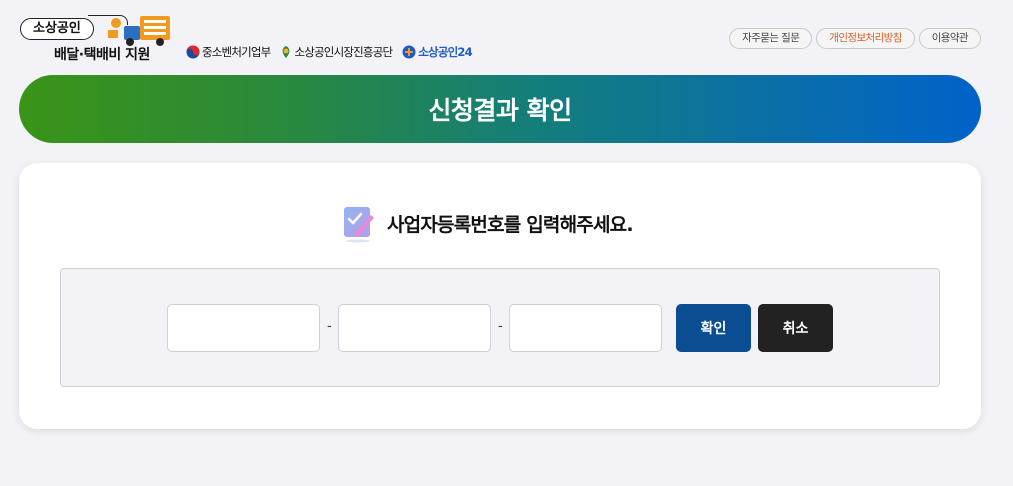 This screenshot has width=1013, height=486. What do you see at coordinates (414, 328) in the screenshot?
I see `business-number-part2-input` at bounding box center [414, 328].